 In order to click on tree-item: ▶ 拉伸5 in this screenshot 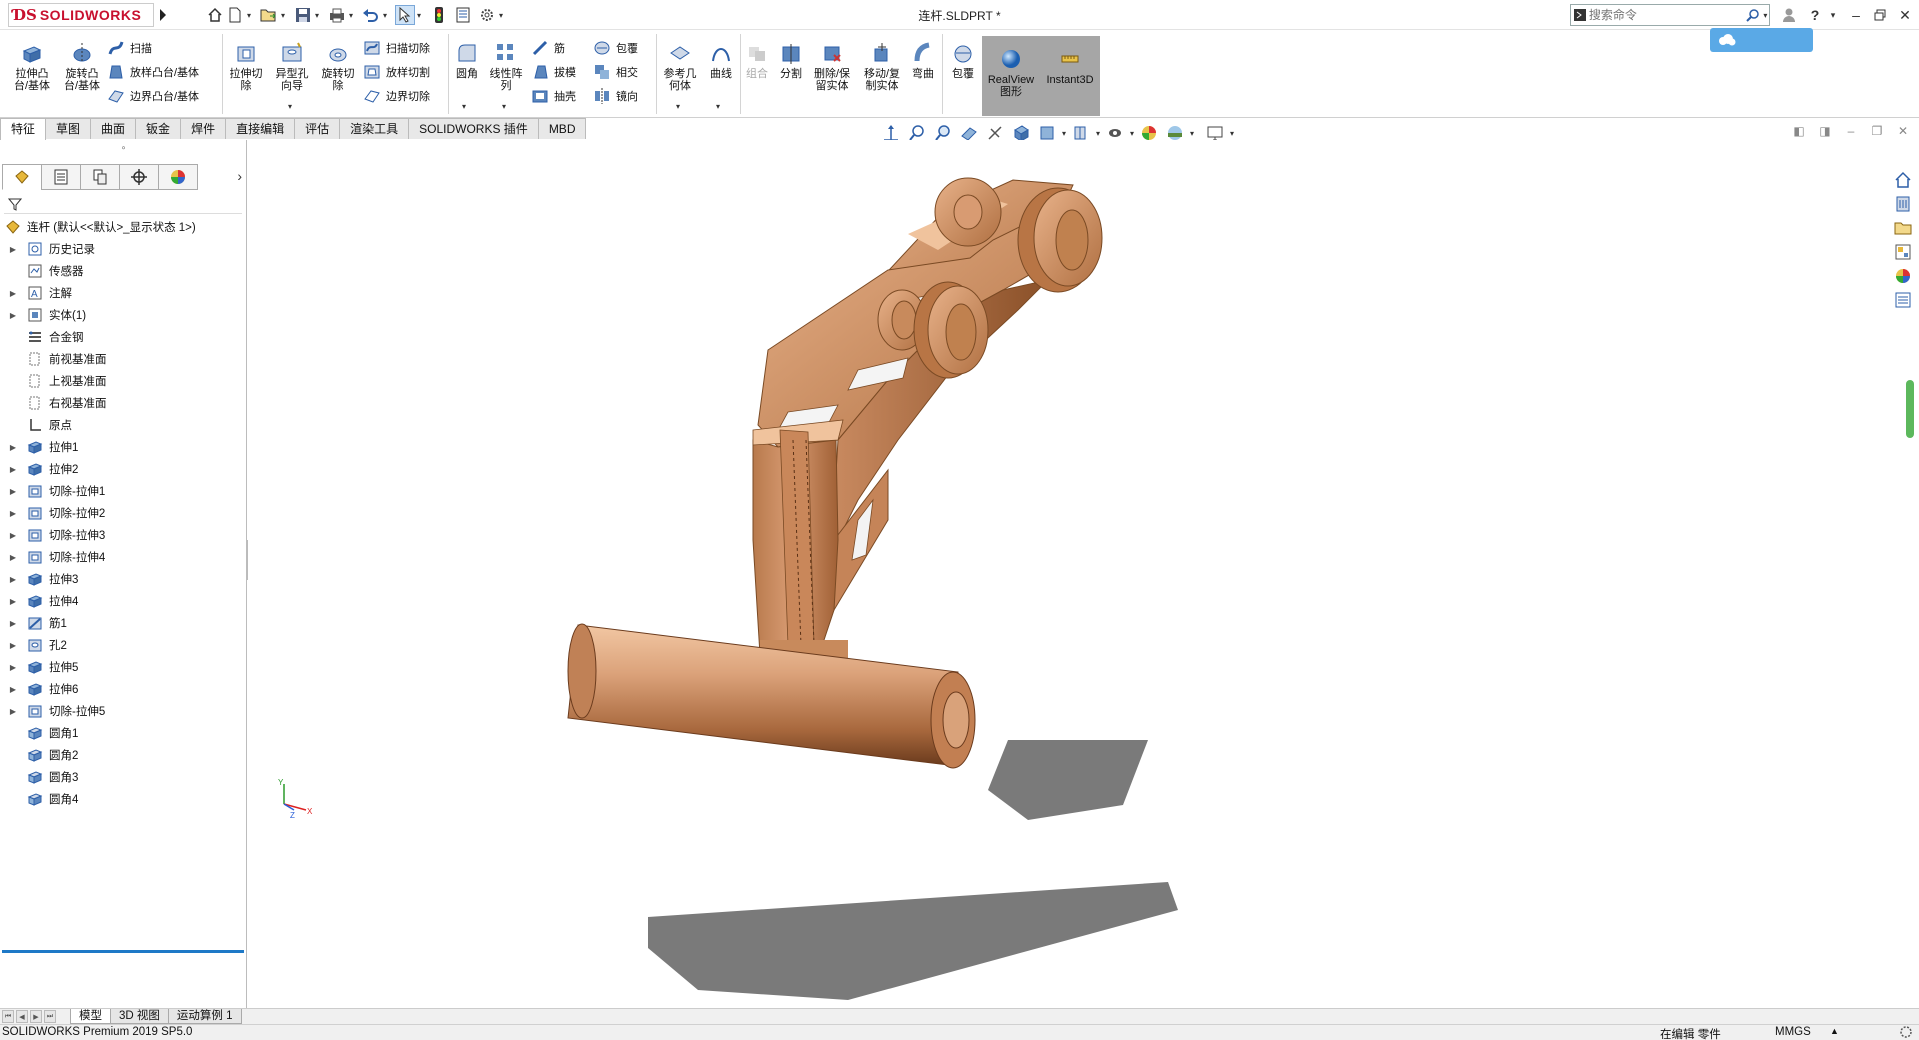, I will do `click(122, 667)`.